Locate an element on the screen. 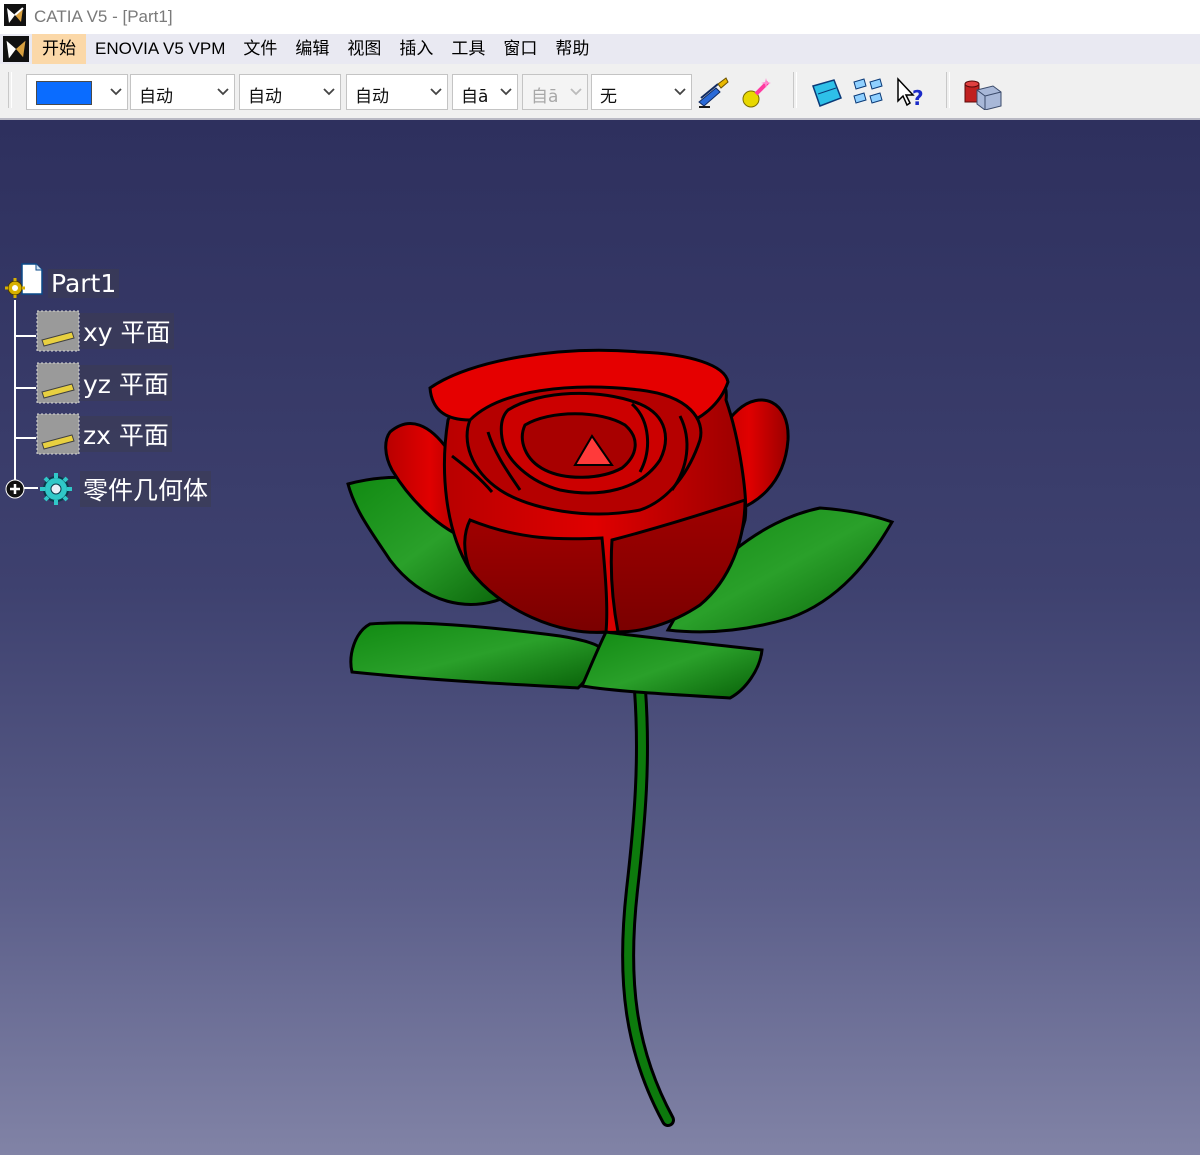 The image size is (1200, 1155). menu-file: 文件 is located at coordinates (260, 49).